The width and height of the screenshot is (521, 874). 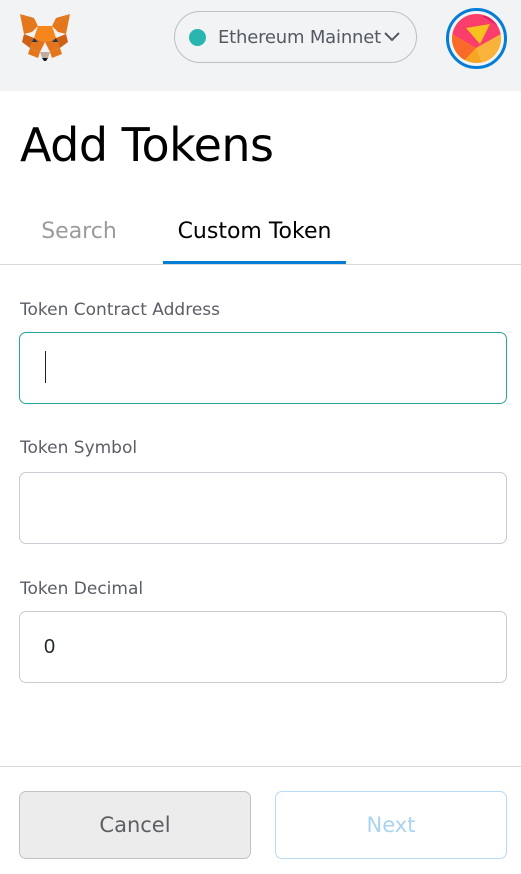 What do you see at coordinates (45, 37) in the screenshot?
I see `metamask-fox-icon` at bounding box center [45, 37].